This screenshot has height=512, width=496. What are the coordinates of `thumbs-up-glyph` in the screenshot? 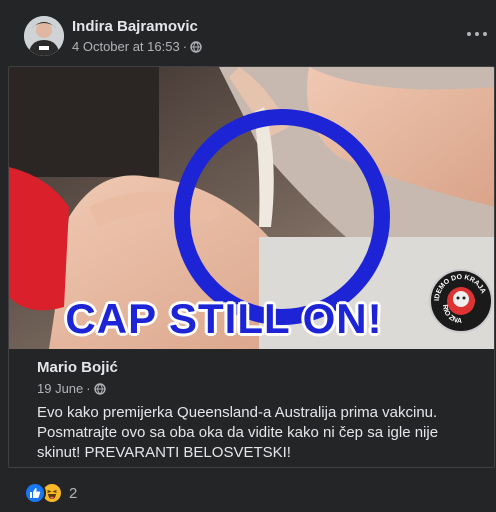 It's located at (35, 493).